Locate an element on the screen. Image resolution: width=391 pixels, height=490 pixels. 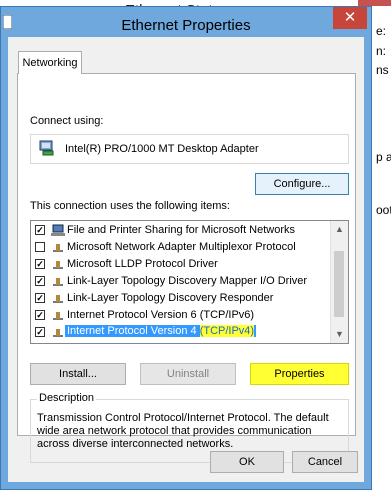
adapter-box: Intel(R) PRO/1000 MT Desktop Adapter is located at coordinates (189, 149).